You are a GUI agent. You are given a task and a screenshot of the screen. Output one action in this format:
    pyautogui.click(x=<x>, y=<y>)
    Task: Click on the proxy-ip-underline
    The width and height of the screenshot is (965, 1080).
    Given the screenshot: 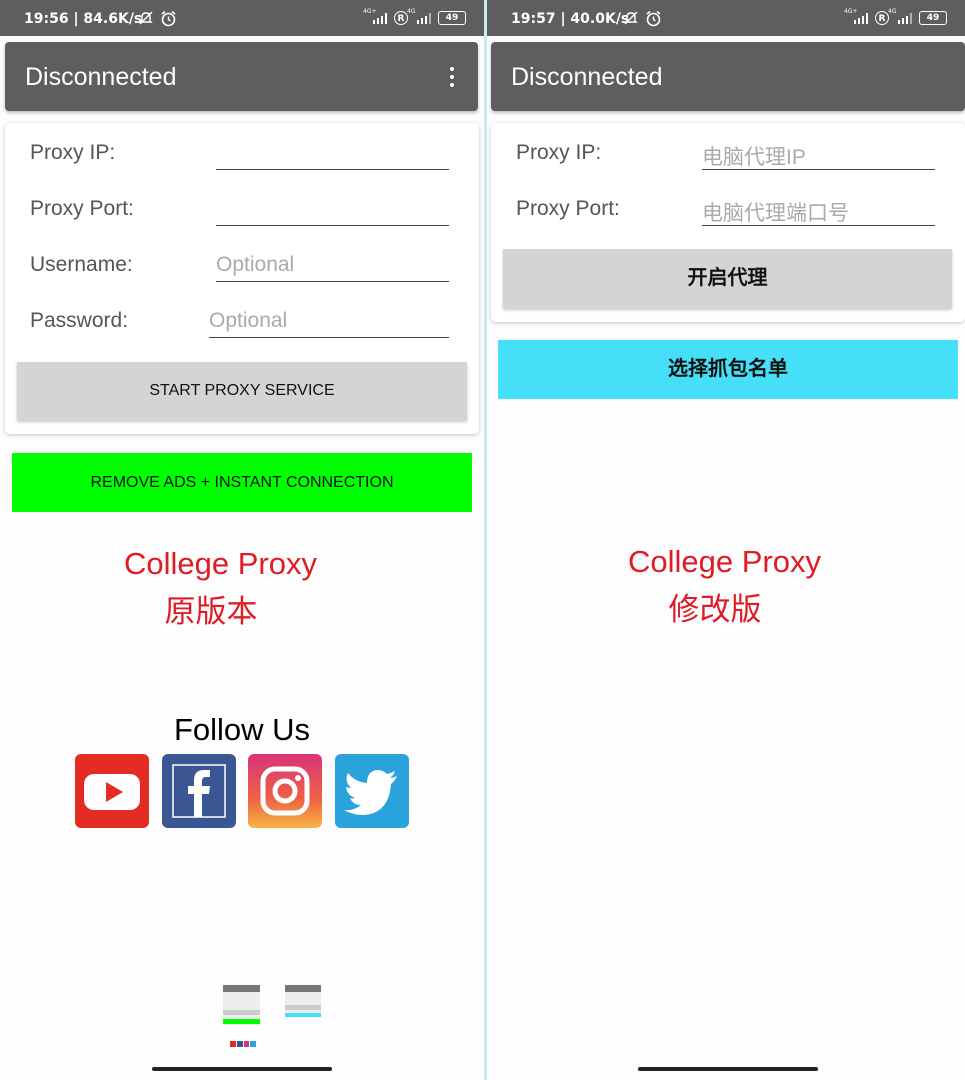 What is the action you would take?
    pyautogui.click(x=818, y=169)
    